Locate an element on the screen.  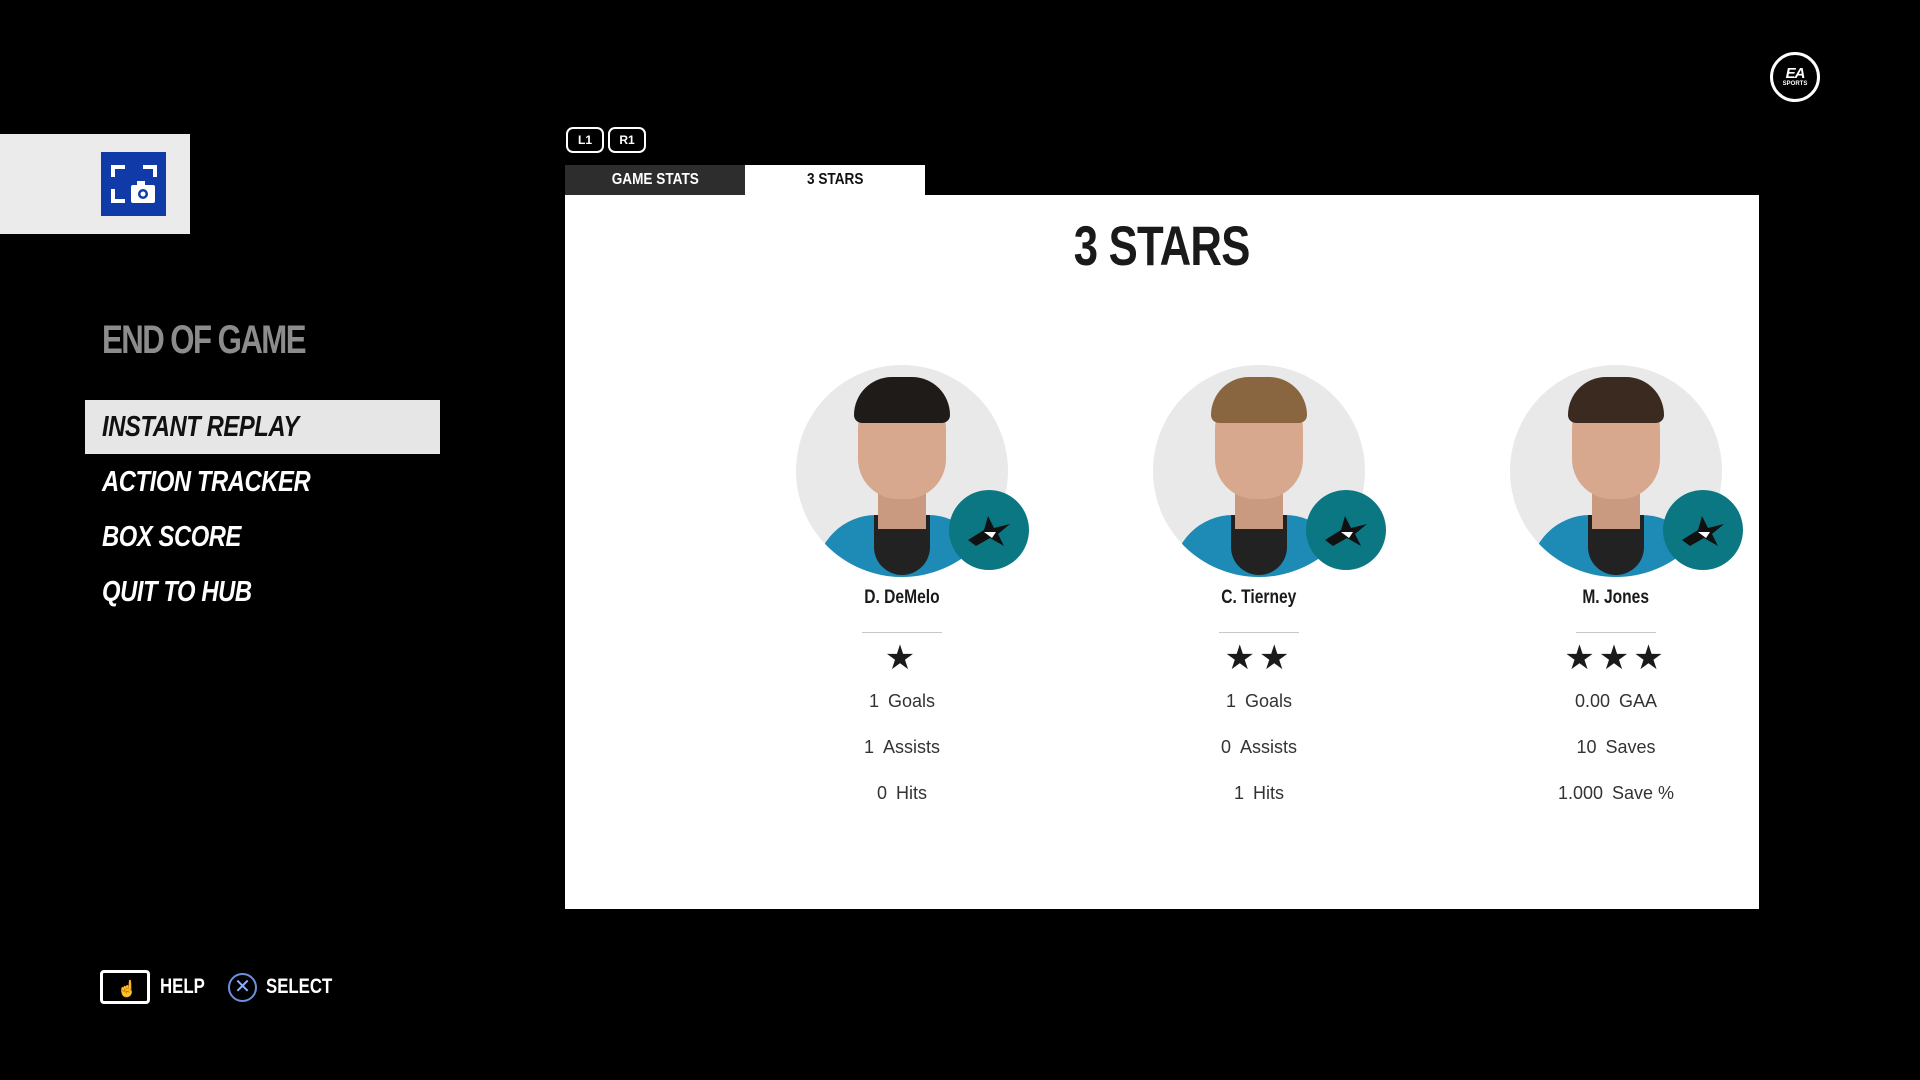
player-name: D. DeMelo is located at coordinates (902, 598).